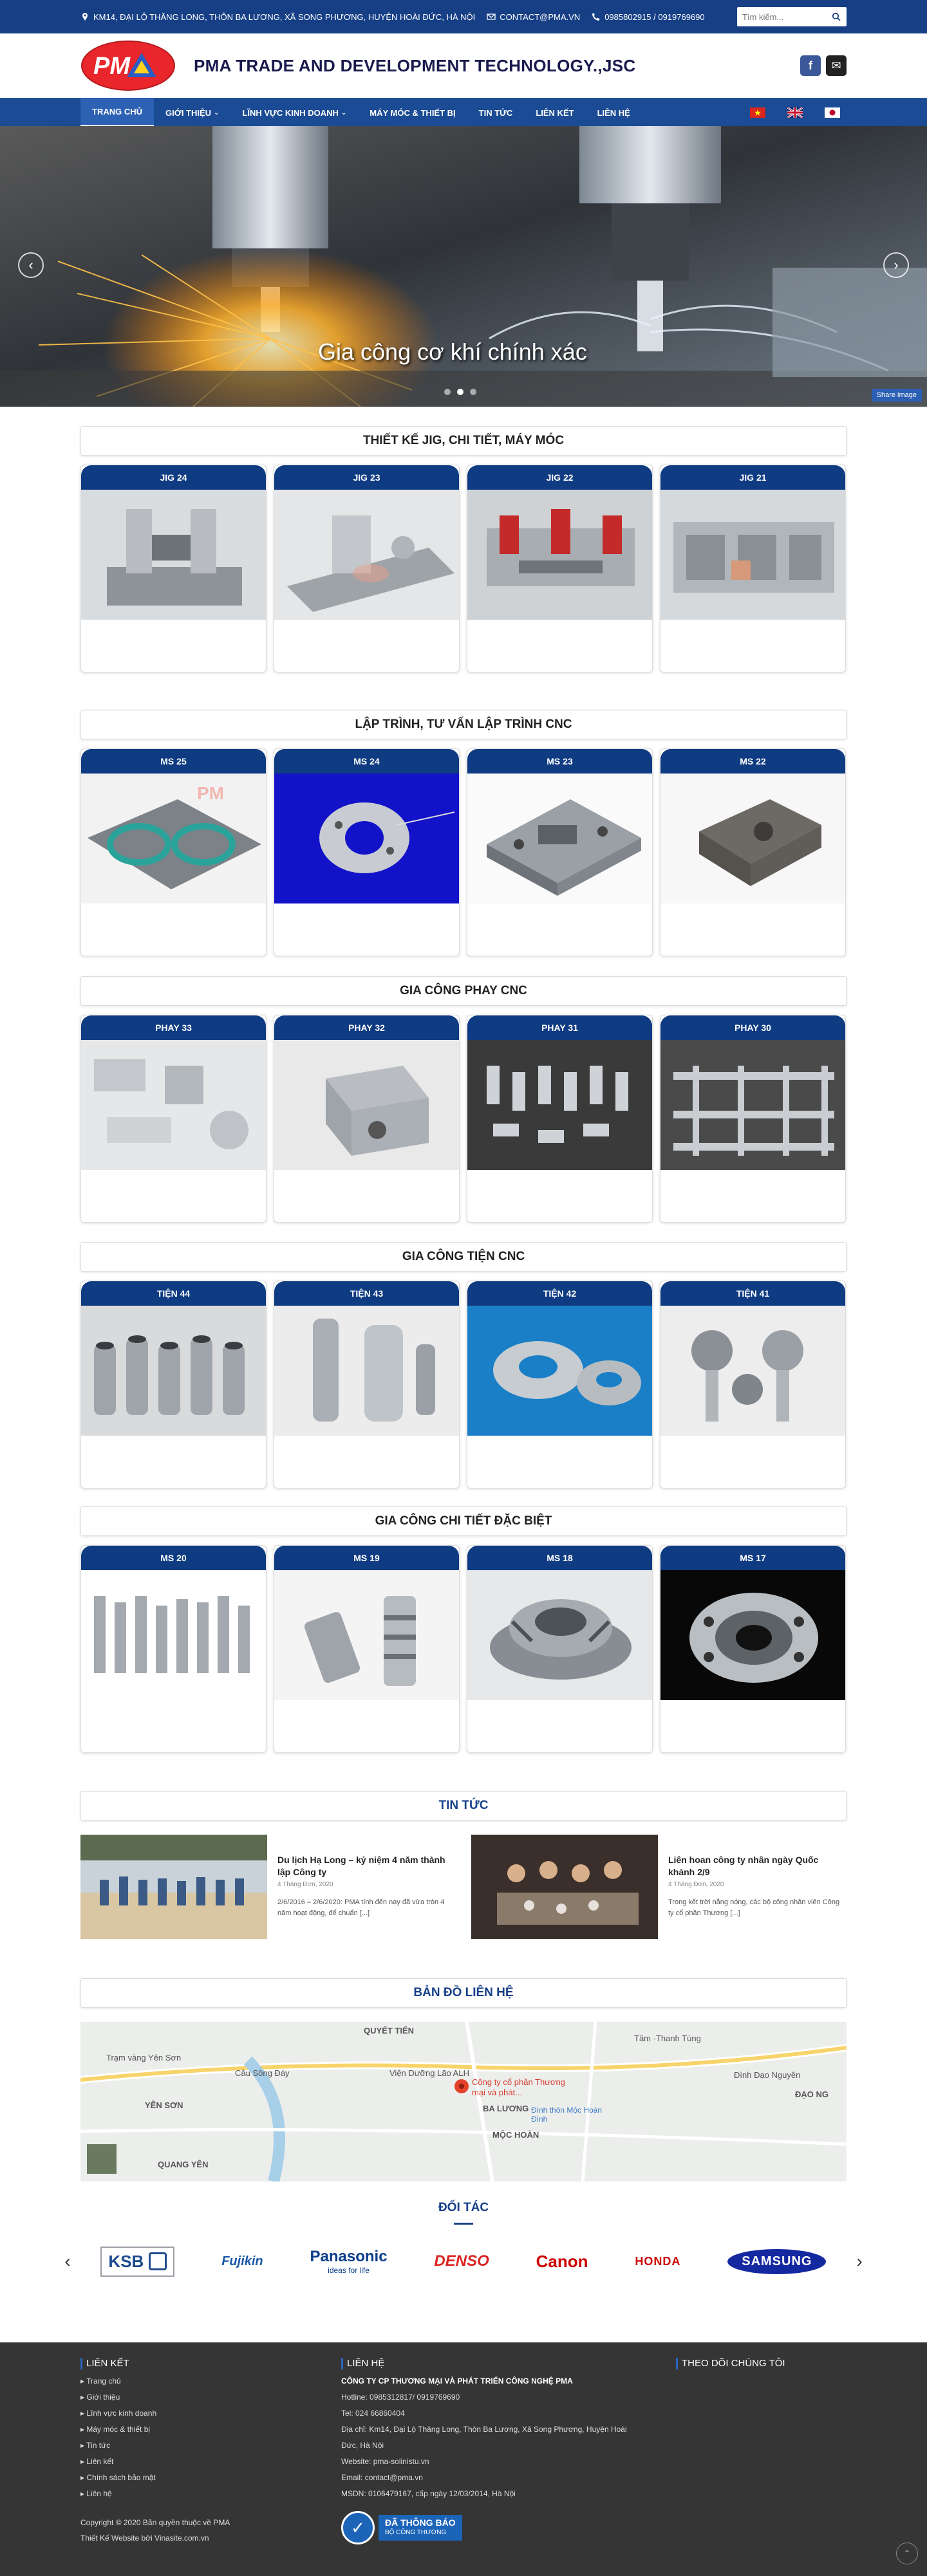  I want to click on vietnam-flag-icon, so click(758, 112).